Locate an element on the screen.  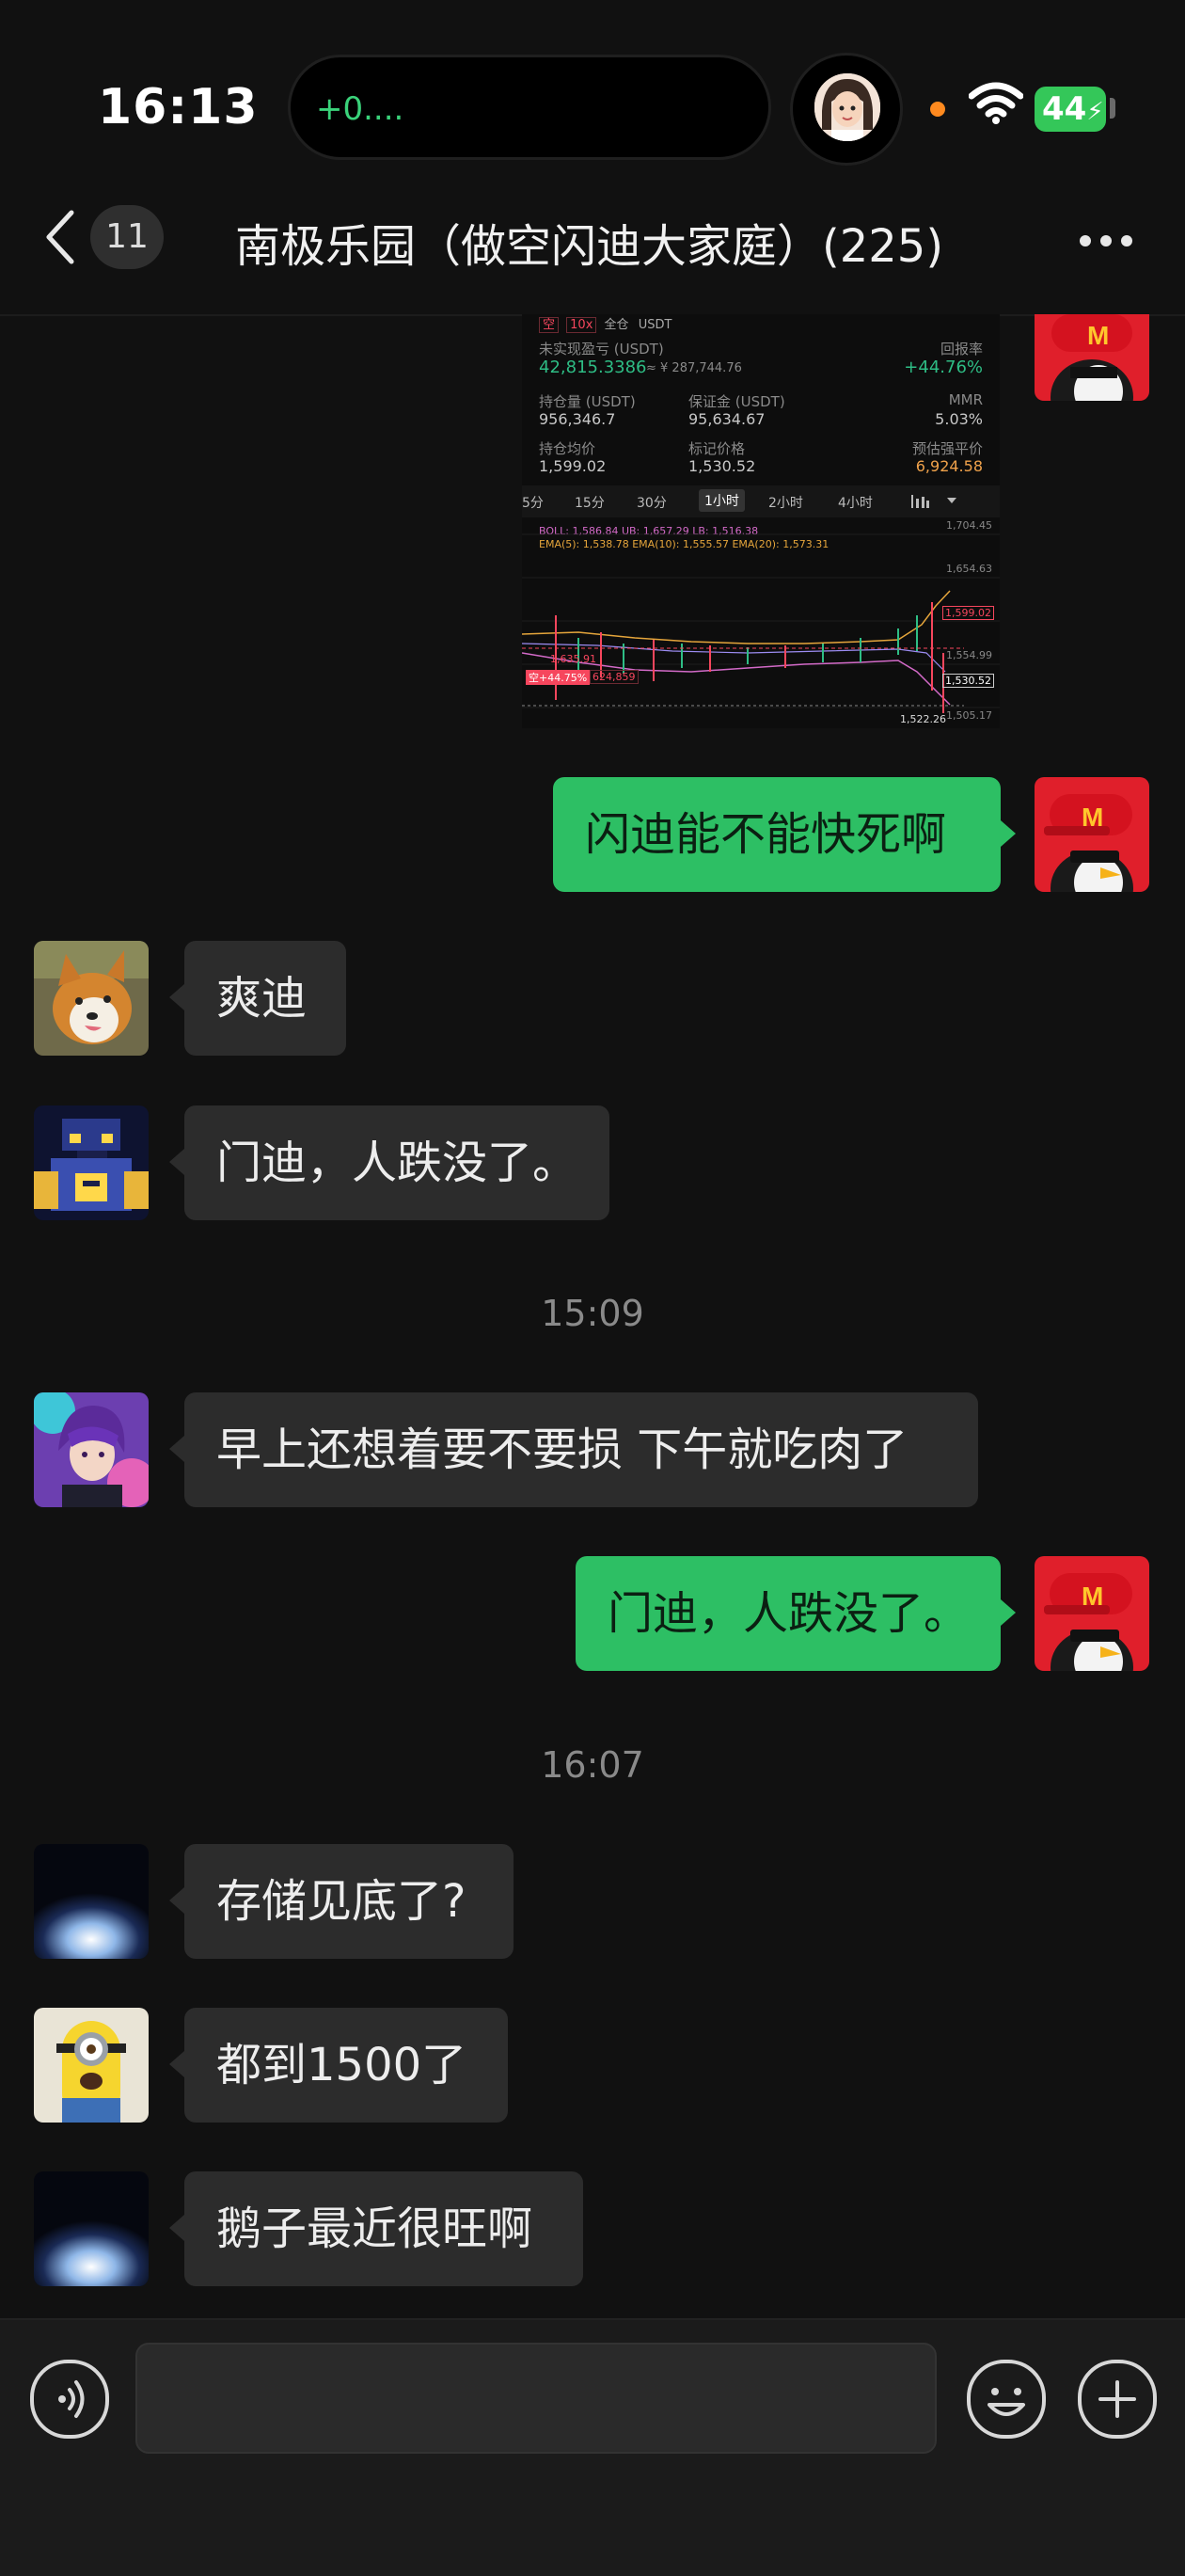
tag-margin: 全仓 is located at coordinates (616, 325).